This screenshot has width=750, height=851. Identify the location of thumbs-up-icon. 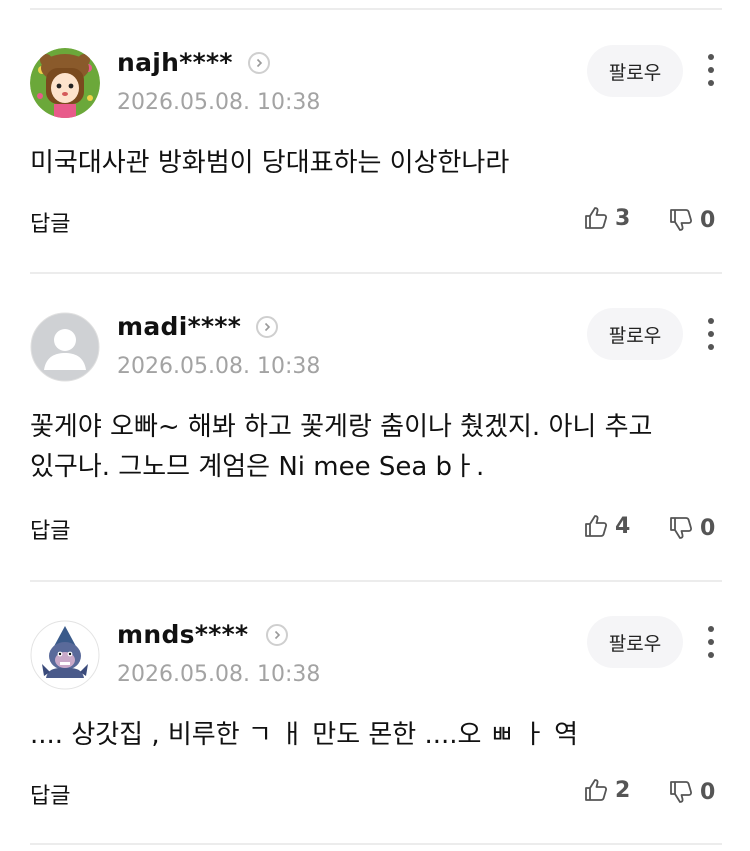
(596, 790).